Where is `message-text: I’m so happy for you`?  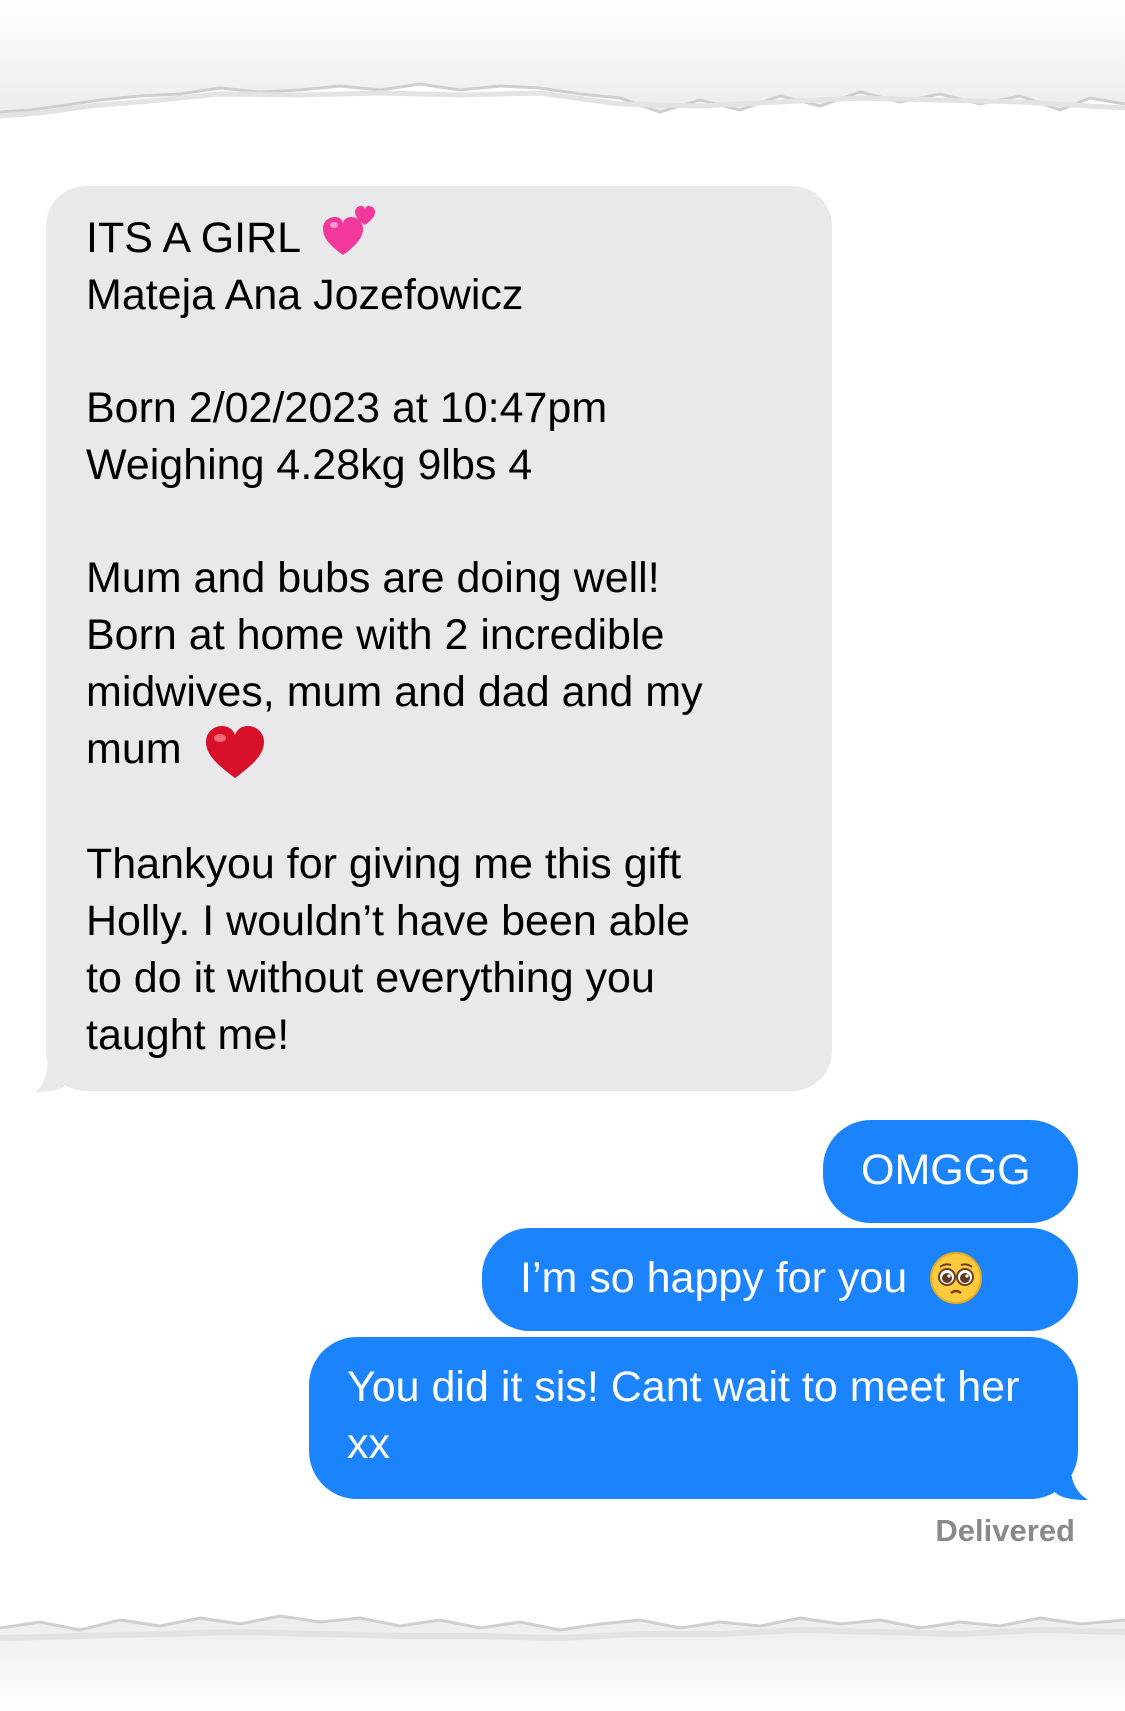 message-text: I’m so happy for you is located at coordinates (714, 1278).